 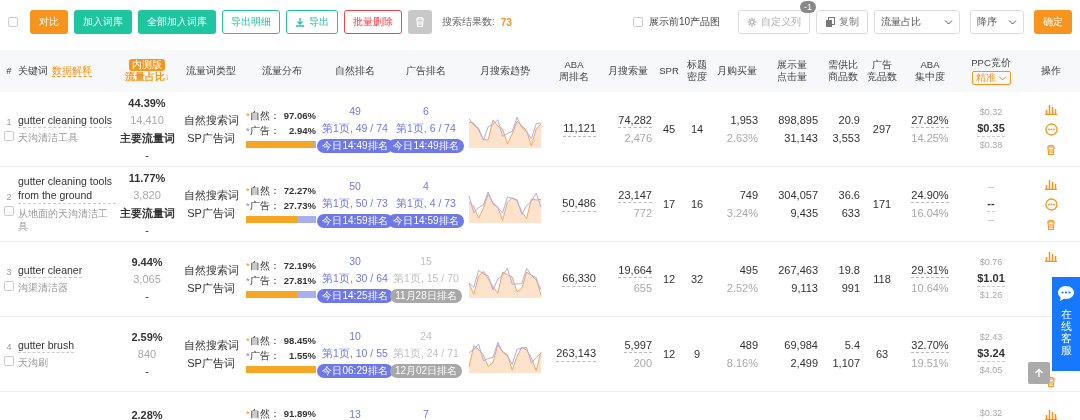 I want to click on column-header: 点击量, so click(x=792, y=77).